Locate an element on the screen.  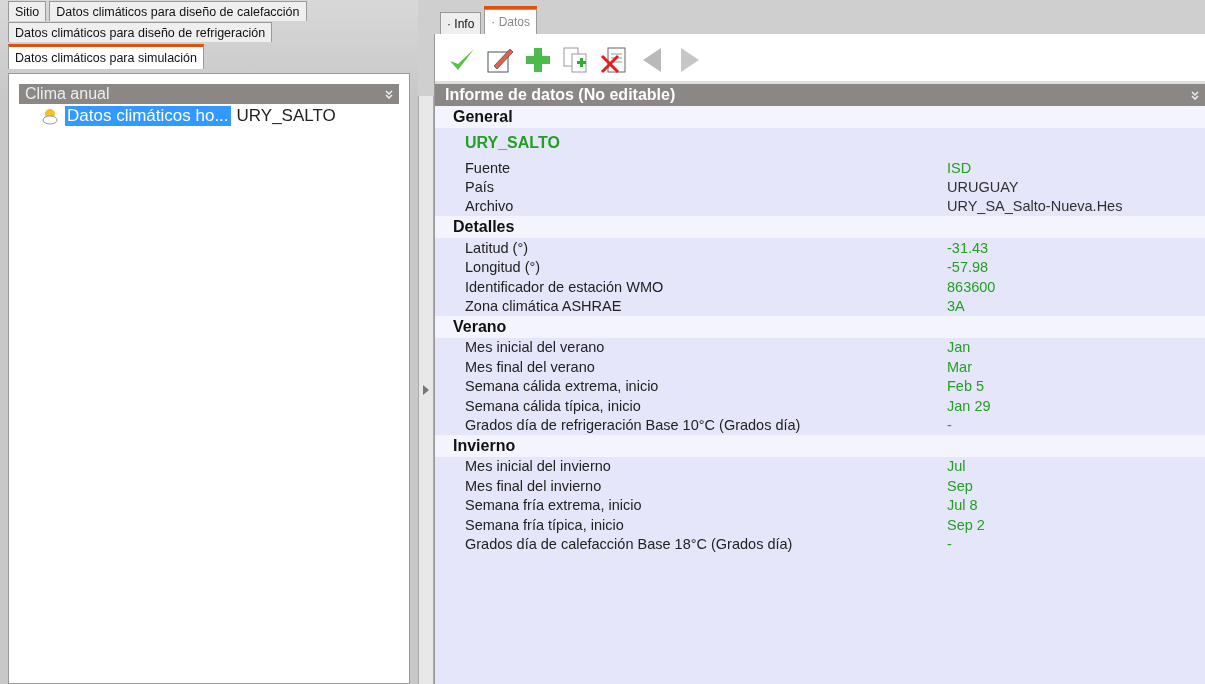
field-label: Semana cálida extrema, inicio is located at coordinates (562, 386).